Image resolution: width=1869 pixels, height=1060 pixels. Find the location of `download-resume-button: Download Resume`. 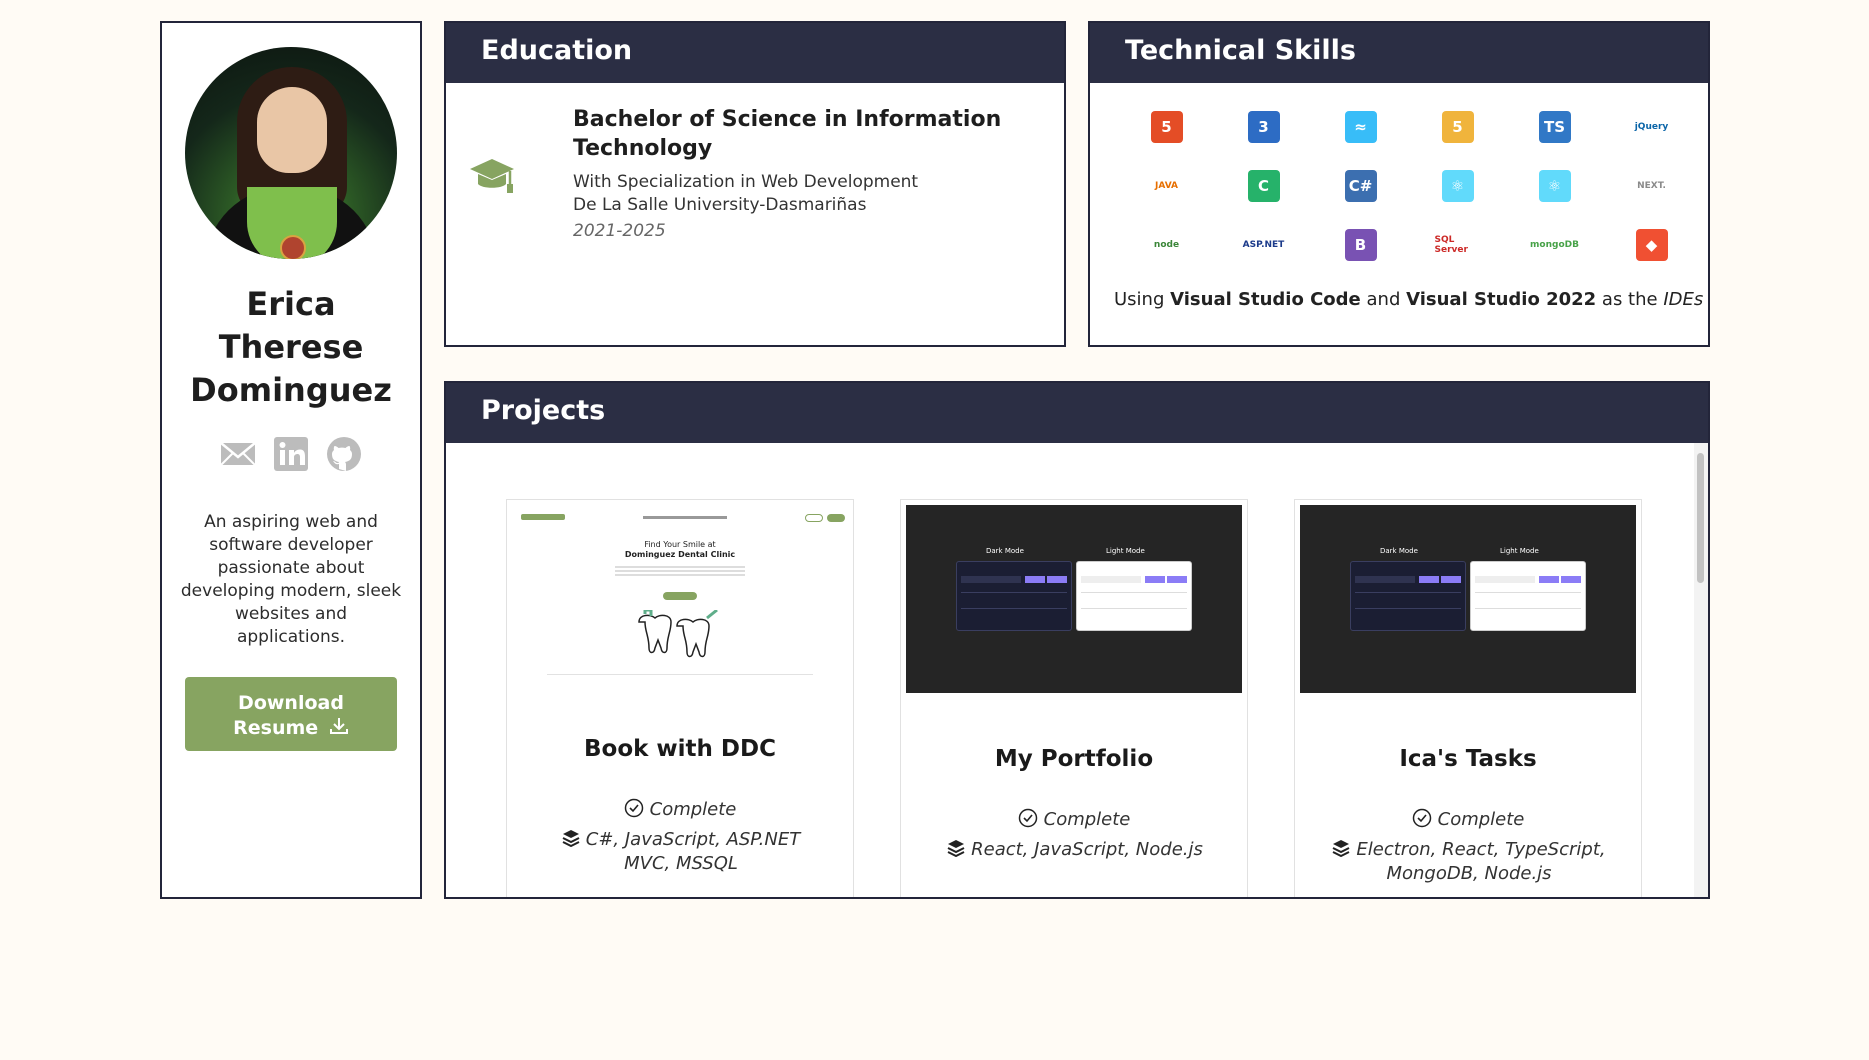

download-resume-button: Download Resume is located at coordinates (291, 714).